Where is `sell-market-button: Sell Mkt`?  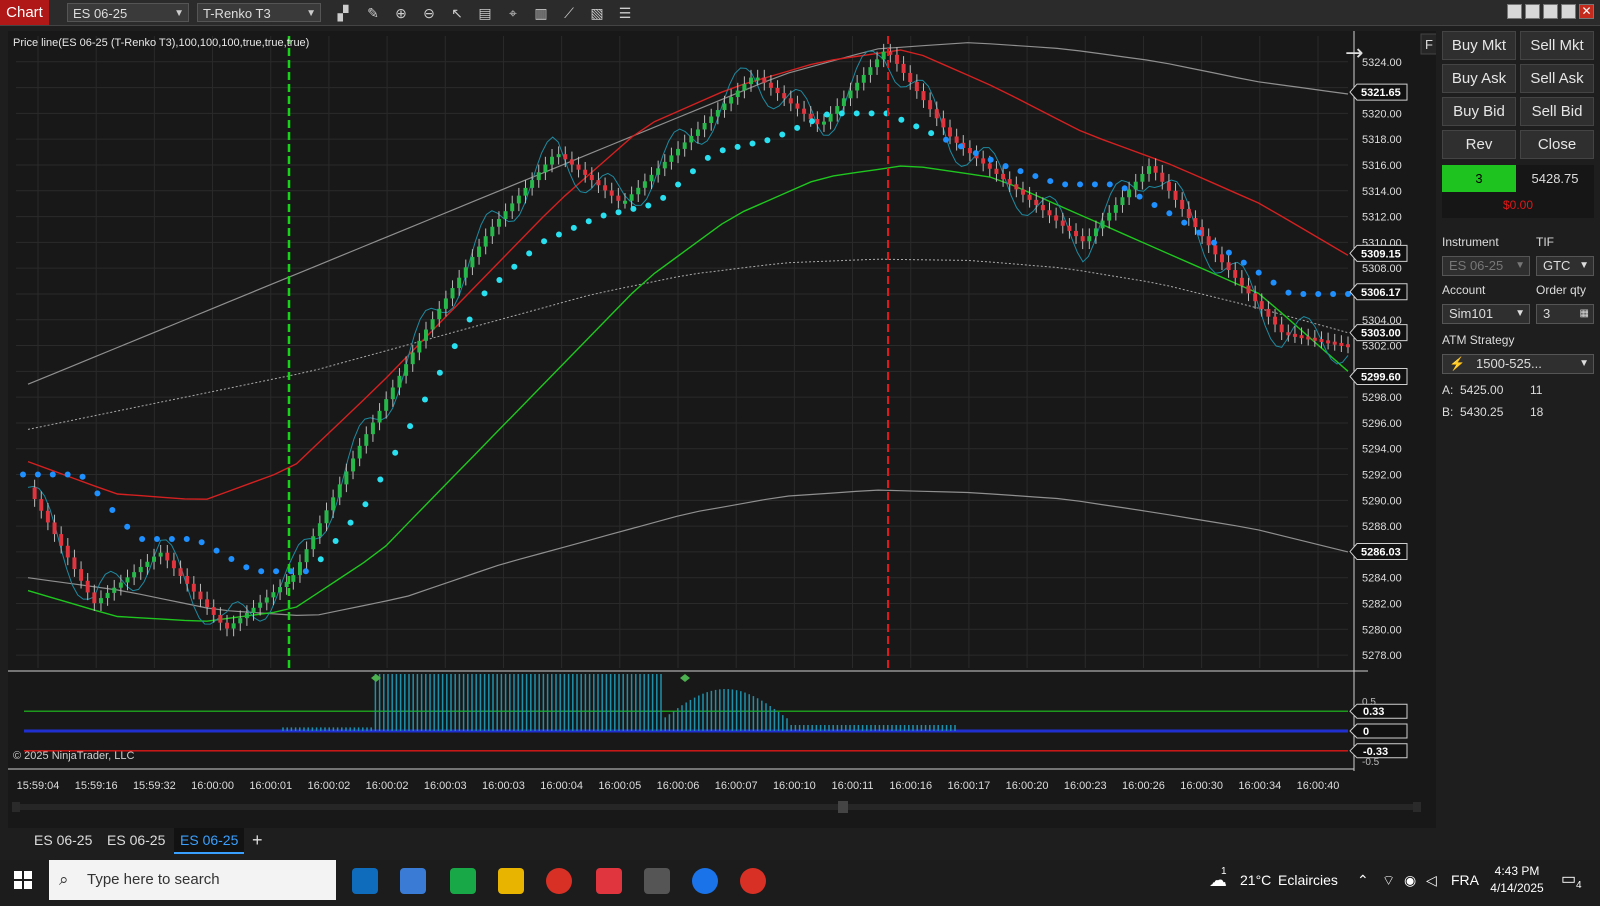
sell-market-button: Sell Mkt is located at coordinates (1557, 45).